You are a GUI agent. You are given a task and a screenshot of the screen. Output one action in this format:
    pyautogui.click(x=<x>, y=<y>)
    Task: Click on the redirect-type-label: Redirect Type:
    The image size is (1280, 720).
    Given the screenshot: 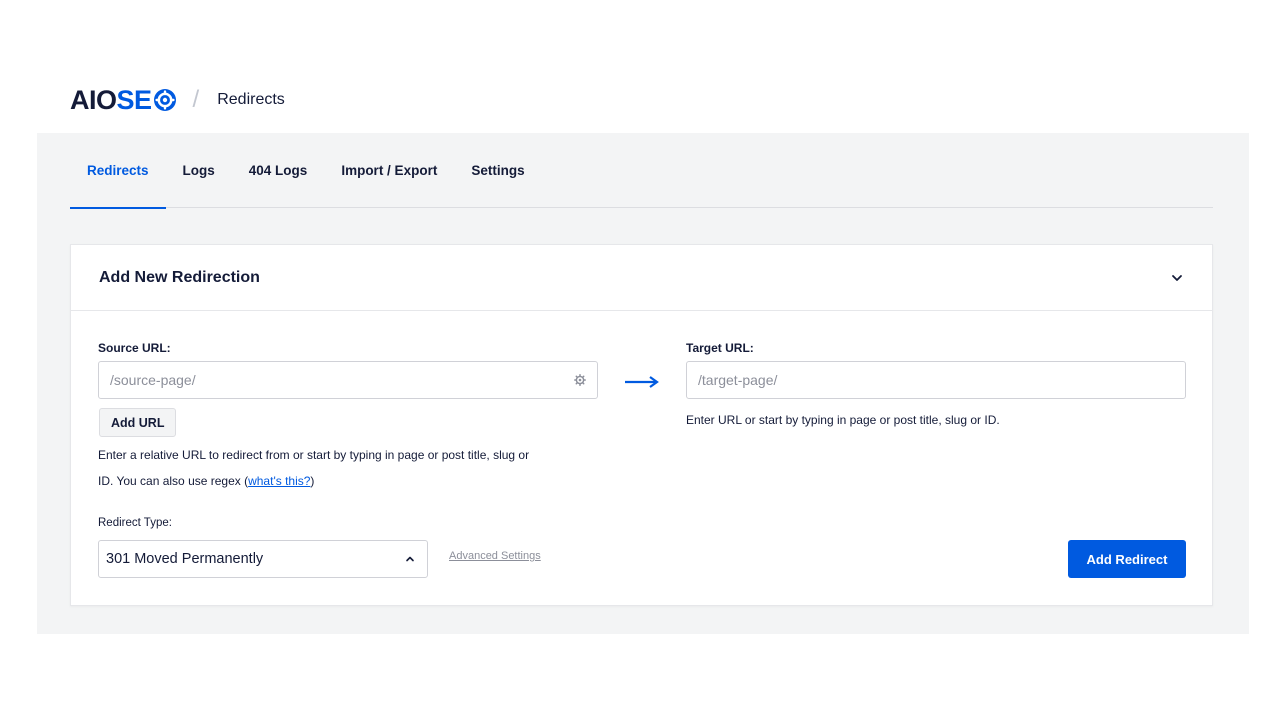 What is the action you would take?
    pyautogui.click(x=135, y=523)
    